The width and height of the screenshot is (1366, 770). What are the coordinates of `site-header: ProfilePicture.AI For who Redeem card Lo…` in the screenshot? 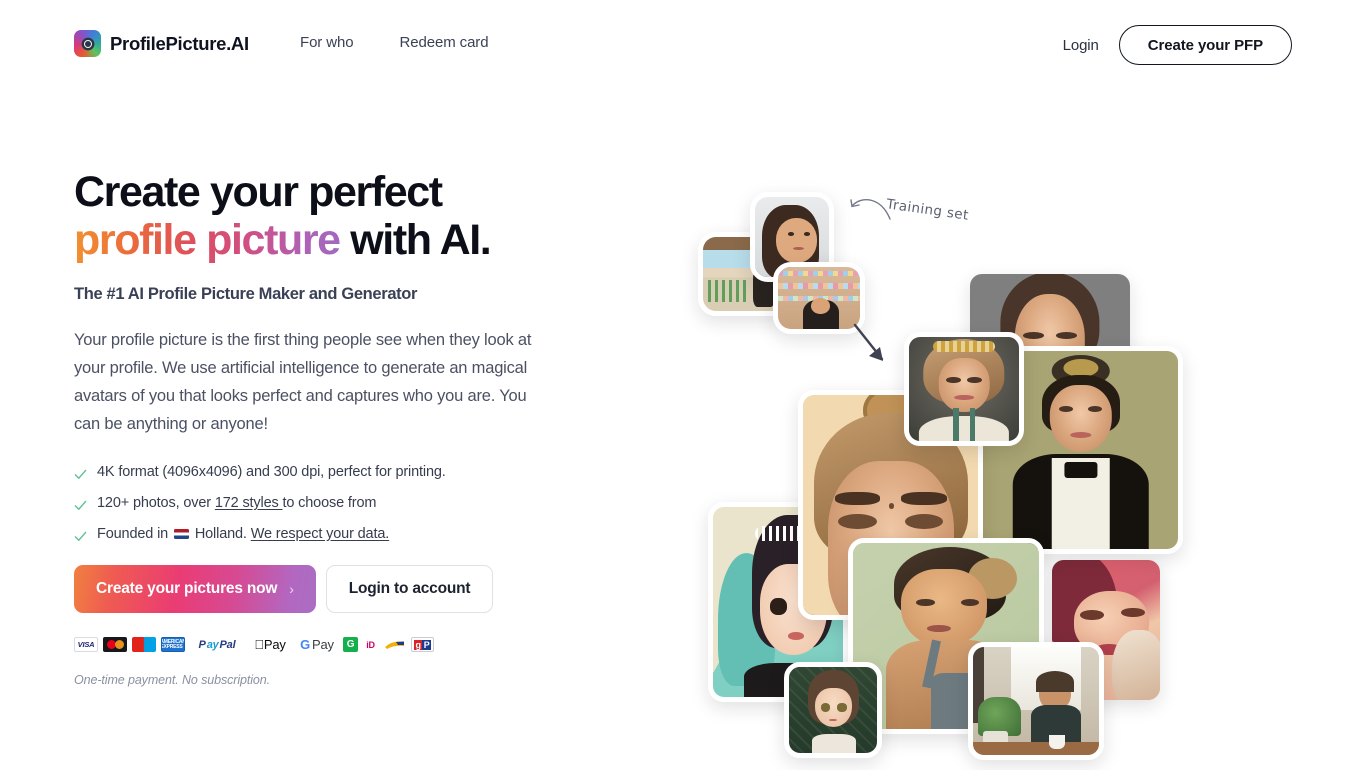 It's located at (683, 44).